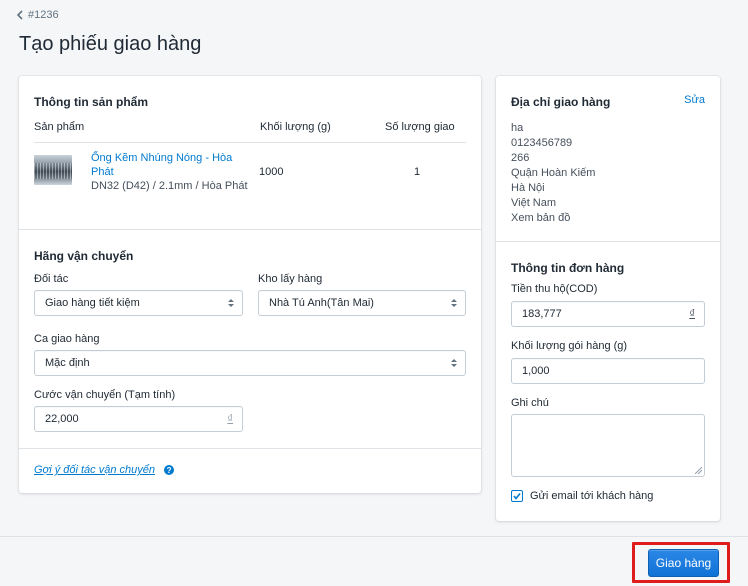 The image size is (748, 586). Describe the element at coordinates (110, 44) in the screenshot. I see `page-title: Tạo phiếu giao hàng` at that location.